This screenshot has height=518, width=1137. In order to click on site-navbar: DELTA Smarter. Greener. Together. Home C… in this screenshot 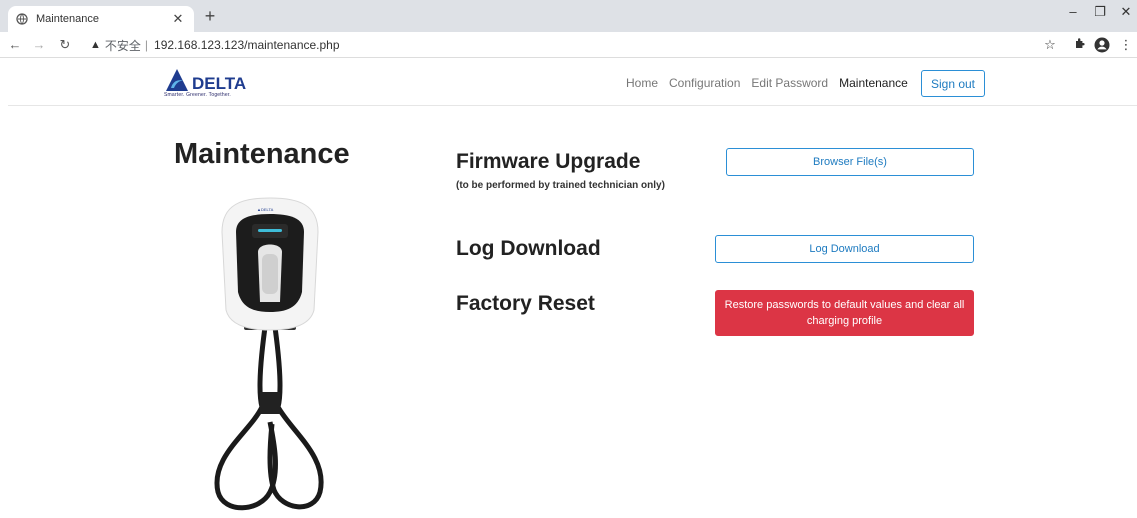, I will do `click(572, 83)`.